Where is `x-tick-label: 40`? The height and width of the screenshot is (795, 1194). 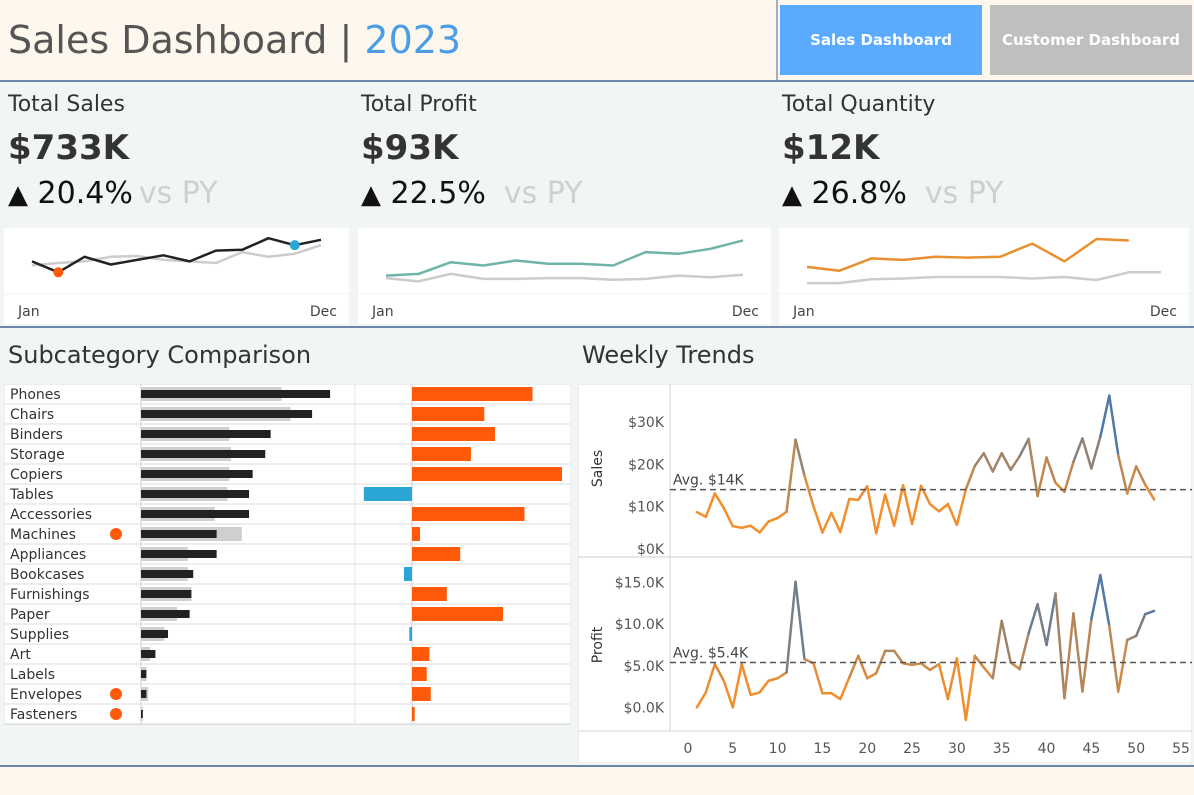
x-tick-label: 40 is located at coordinates (1047, 749).